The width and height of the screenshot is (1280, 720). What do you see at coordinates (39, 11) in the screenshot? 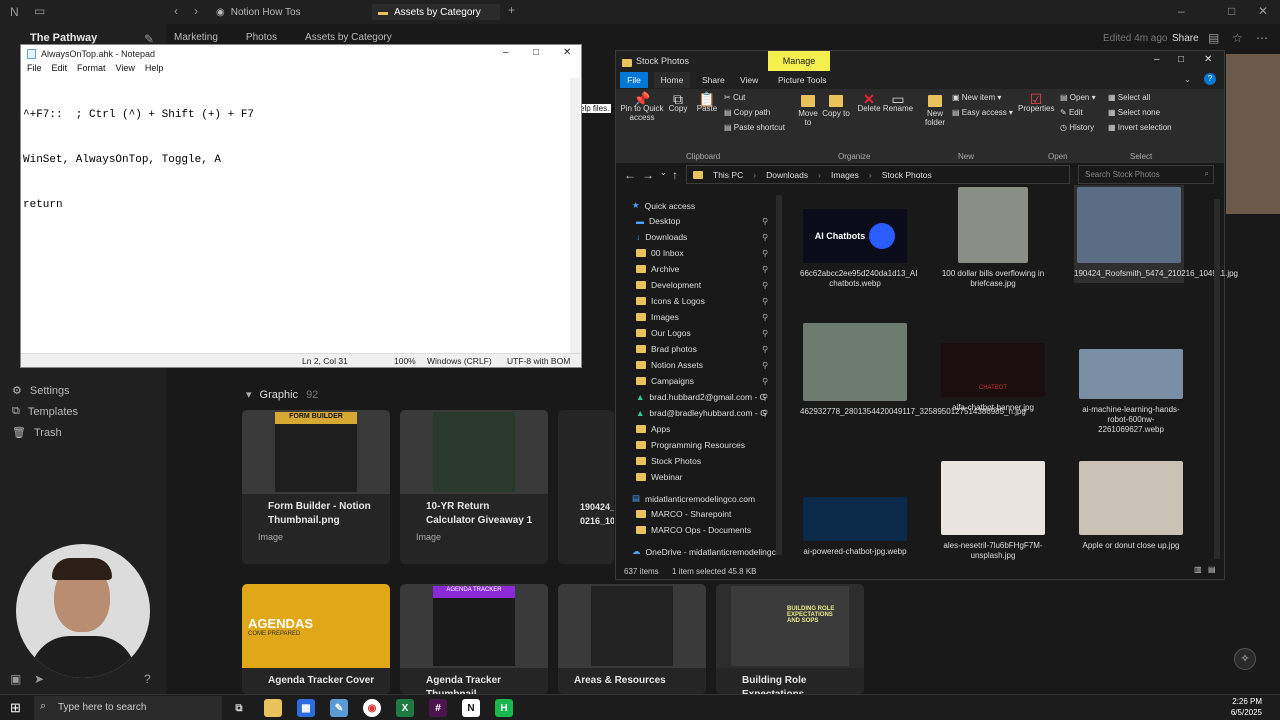
I see `sidebar-toggle-icon: ▭` at bounding box center [39, 11].